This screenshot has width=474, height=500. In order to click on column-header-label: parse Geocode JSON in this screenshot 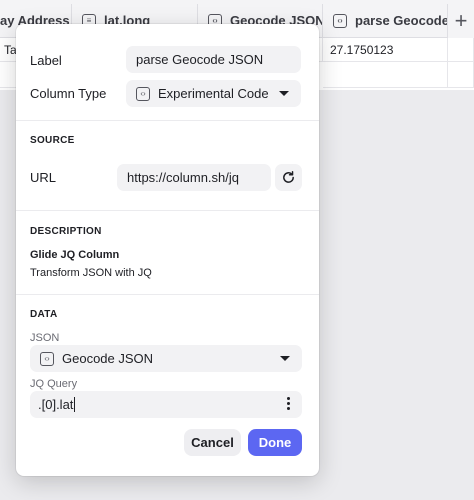, I will do `click(401, 20)`.